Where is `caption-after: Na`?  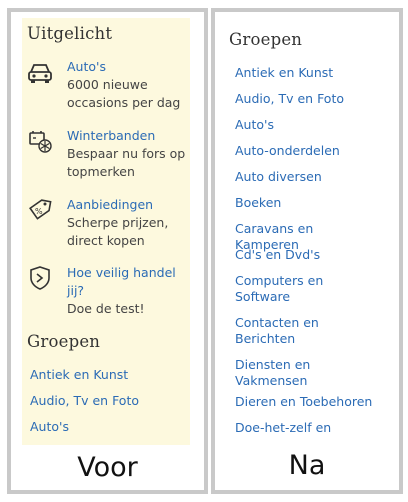 caption-after: Na is located at coordinates (307, 465).